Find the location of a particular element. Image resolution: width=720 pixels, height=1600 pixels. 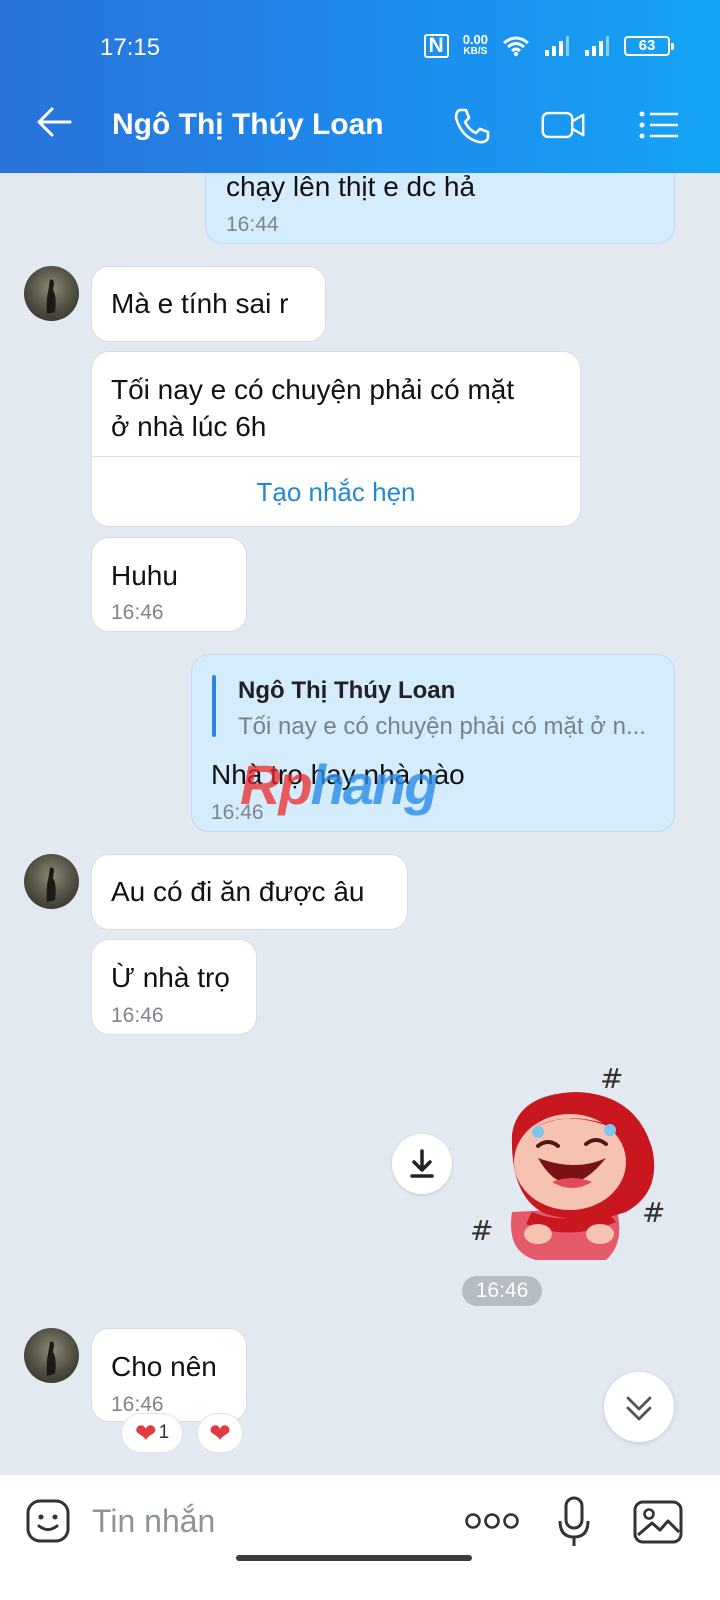

status-bar: 17:15 N 0.00 KB/S 63 is located at coordinates (360, 39).